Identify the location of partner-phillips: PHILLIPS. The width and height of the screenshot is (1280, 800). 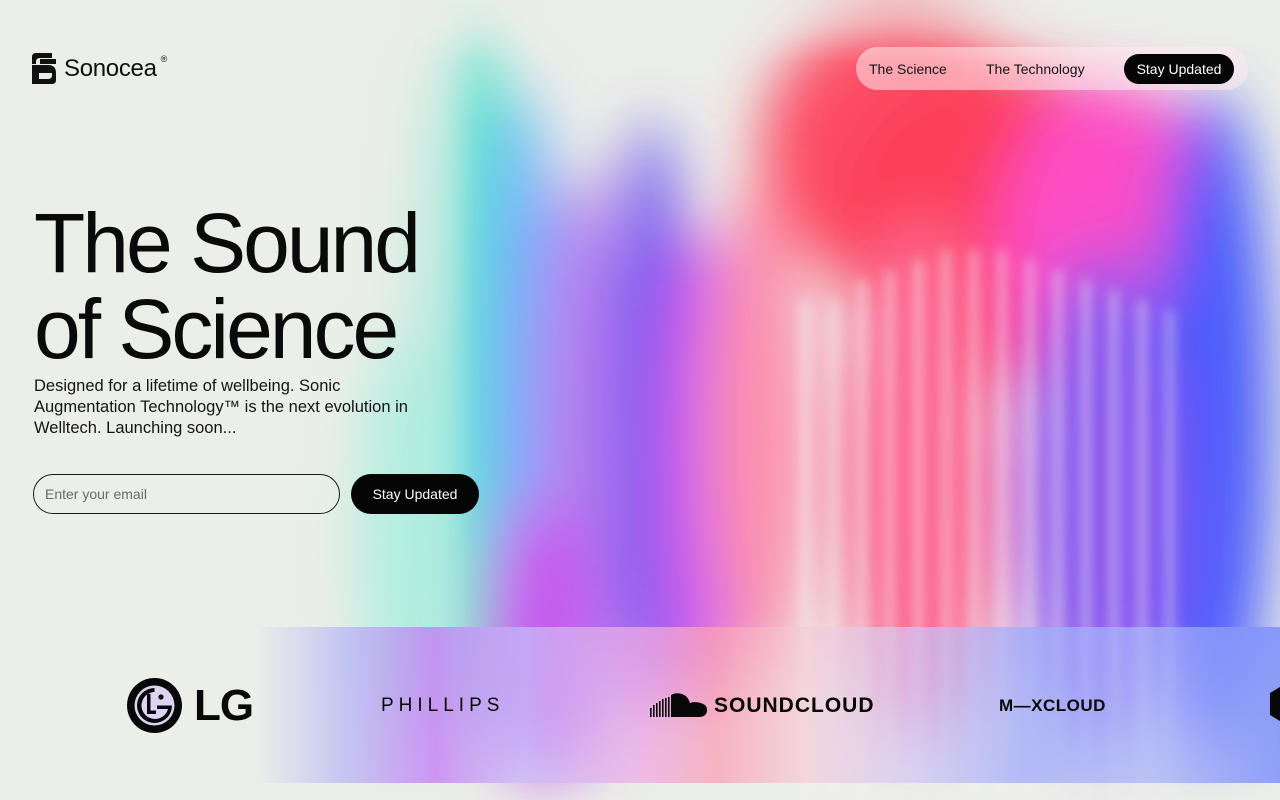
(443, 705).